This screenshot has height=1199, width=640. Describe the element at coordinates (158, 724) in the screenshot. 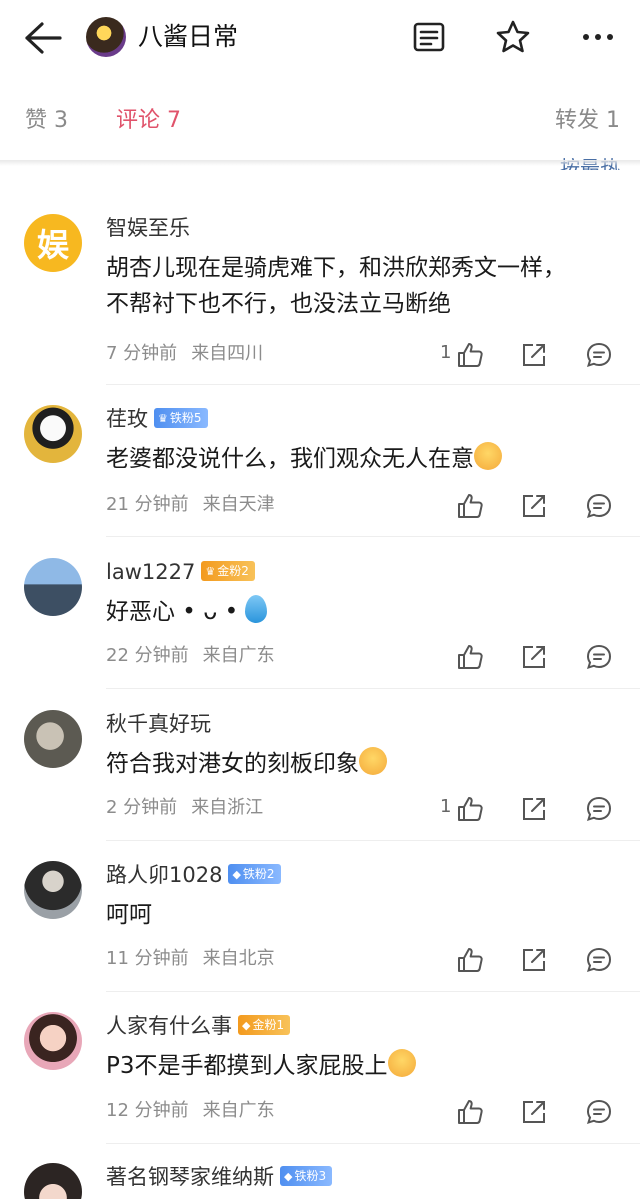

I see `comment-author: 秋千真好玩` at that location.